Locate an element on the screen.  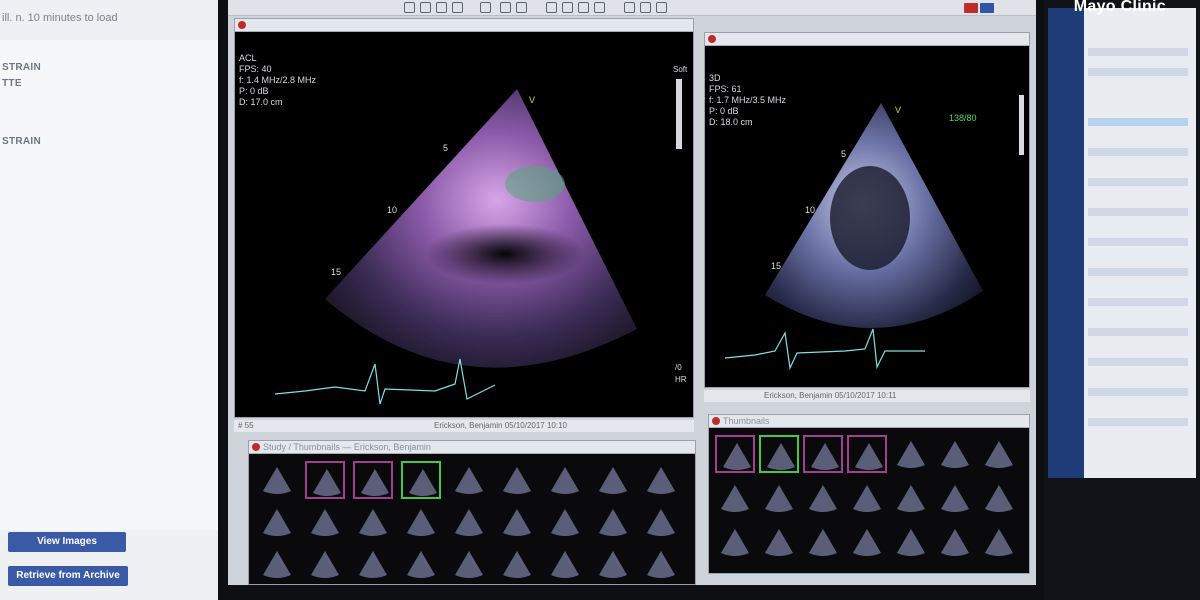
orientation-marker: V is located at coordinates (532, 100).